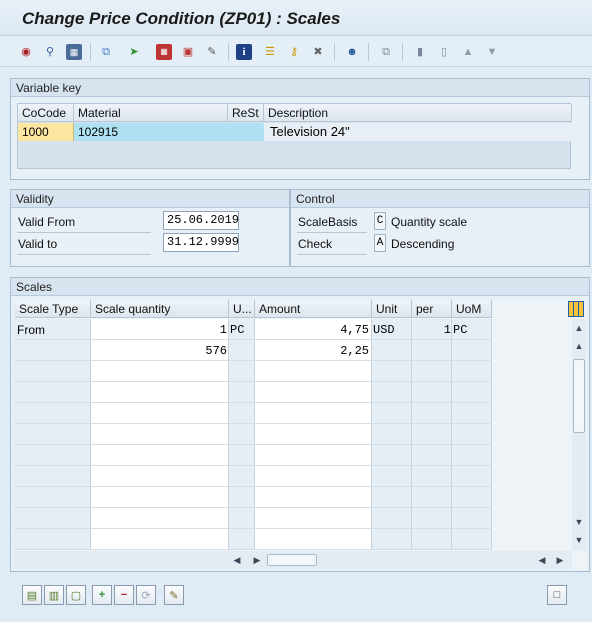 This screenshot has height=622, width=592. I want to click on application-toolbar: ◉ ⚲ ▦ ⧉ ➤ ▦ ▣ ✎ i ☰ ⚷ ✖ ☻ ⧉ ▮ ▯ ▲ ▼, so click(296, 52).